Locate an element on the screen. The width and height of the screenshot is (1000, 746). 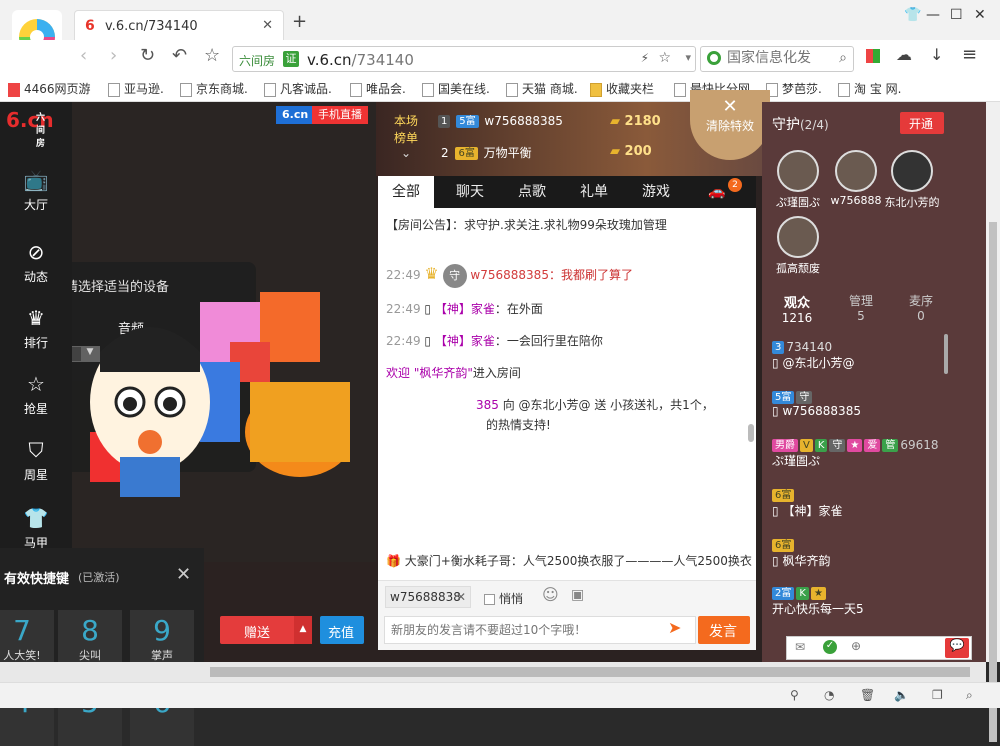
chat-scrollbar is located at coordinates (751, 433).